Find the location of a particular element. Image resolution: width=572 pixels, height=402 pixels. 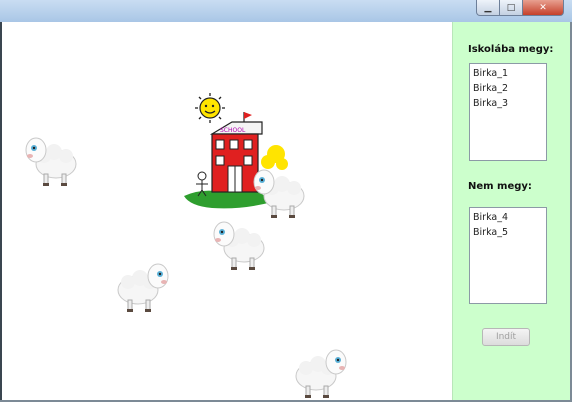

window-controls: ▁ □ ✕ is located at coordinates (520, 8).